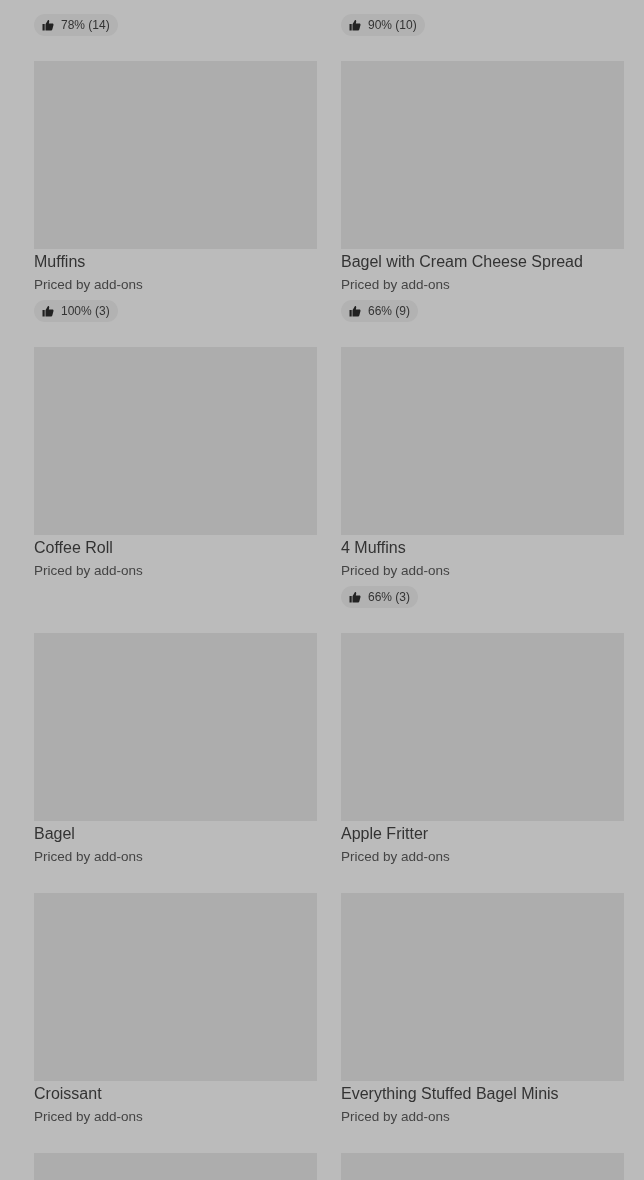  What do you see at coordinates (175, 1093) in the screenshot?
I see `item-title: Croissant` at bounding box center [175, 1093].